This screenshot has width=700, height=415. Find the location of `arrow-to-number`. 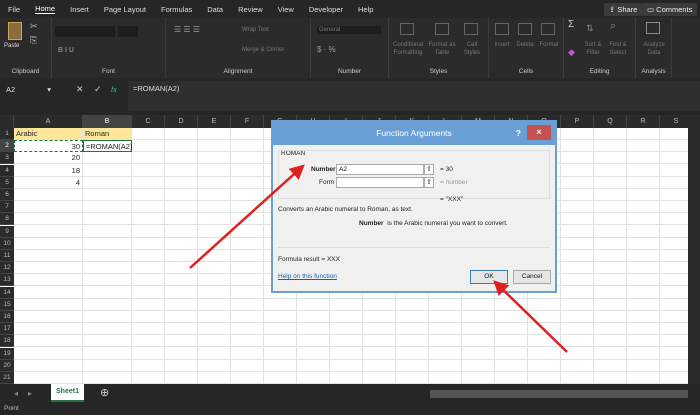

arrow-to-number is located at coordinates (247, 216).